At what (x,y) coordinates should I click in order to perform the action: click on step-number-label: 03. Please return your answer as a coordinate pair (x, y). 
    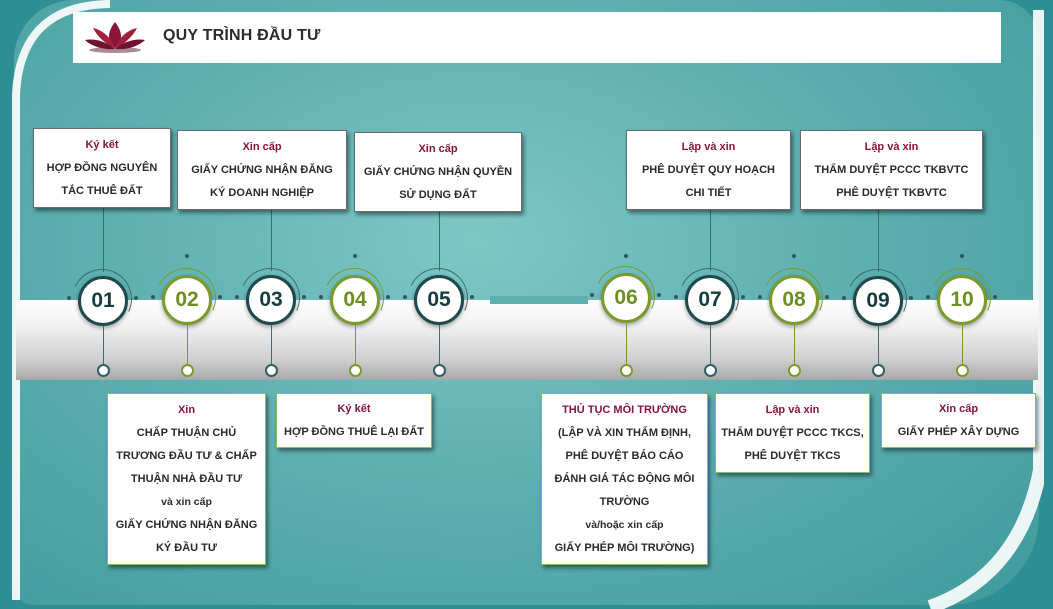
    Looking at the image, I should click on (271, 299).